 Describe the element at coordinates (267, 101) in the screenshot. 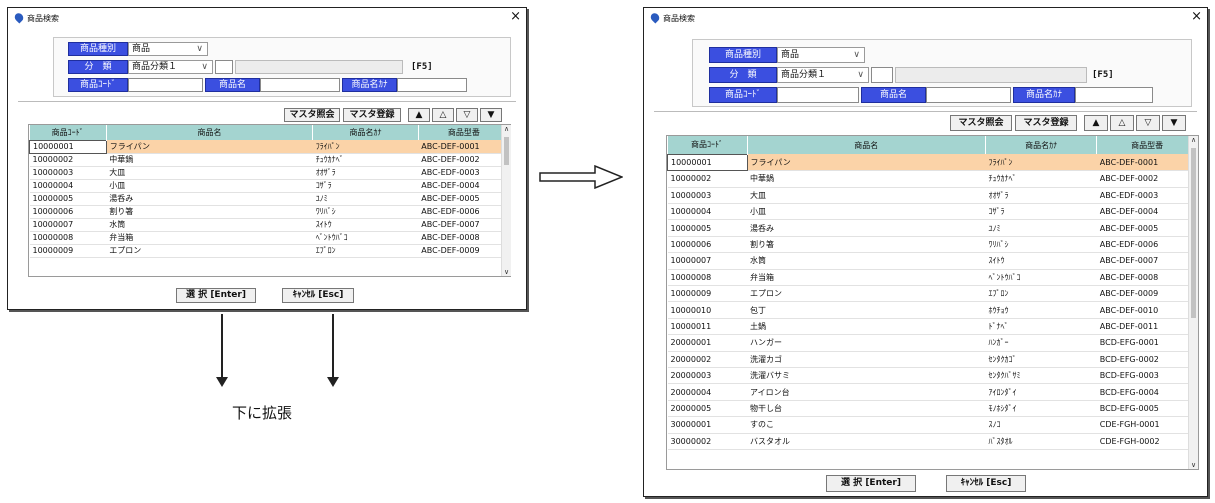

I see `divider` at that location.